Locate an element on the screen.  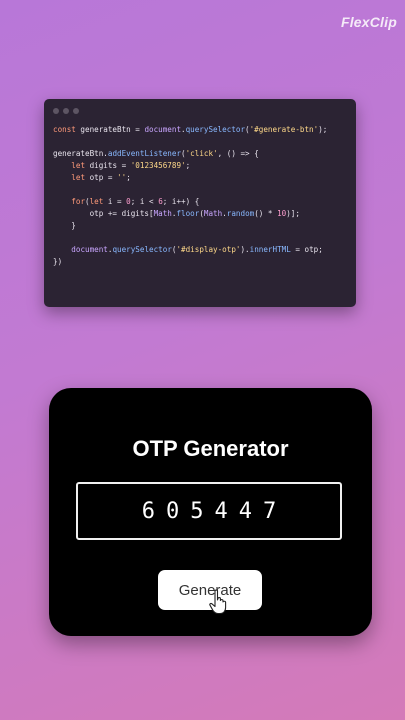
otp-display-box: 605447 is located at coordinates (209, 511).